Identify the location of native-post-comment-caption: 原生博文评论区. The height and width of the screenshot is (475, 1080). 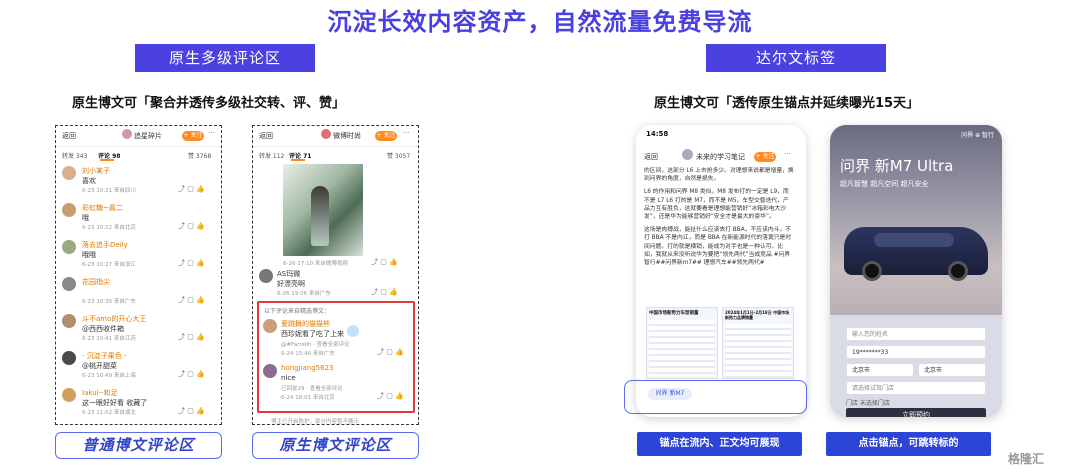
(335, 445).